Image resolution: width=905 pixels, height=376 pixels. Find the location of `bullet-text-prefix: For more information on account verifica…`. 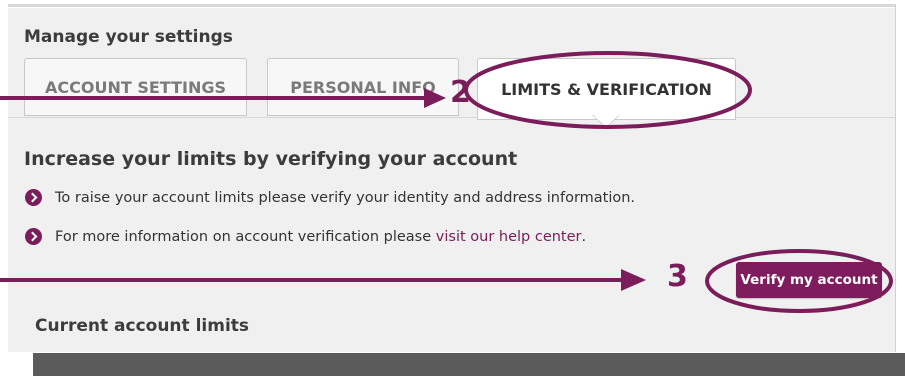

bullet-text-prefix: For more information on account verifica… is located at coordinates (245, 236).